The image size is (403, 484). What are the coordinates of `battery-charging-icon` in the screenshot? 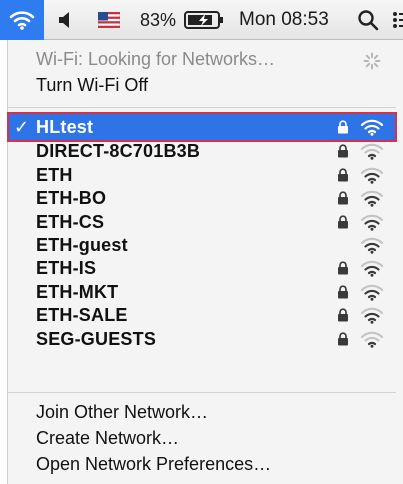 It's located at (204, 20).